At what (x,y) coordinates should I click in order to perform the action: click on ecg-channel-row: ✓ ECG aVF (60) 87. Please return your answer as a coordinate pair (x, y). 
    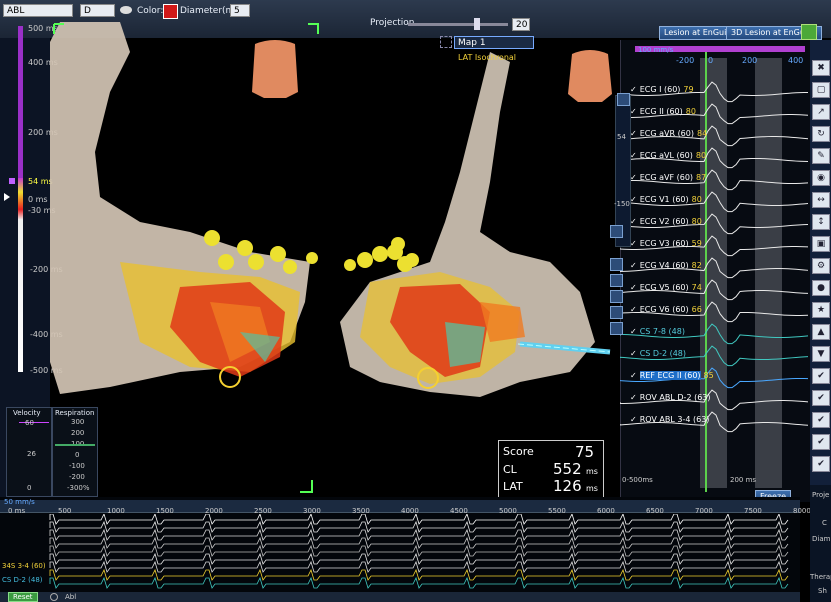
    Looking at the image, I should click on (668, 177).